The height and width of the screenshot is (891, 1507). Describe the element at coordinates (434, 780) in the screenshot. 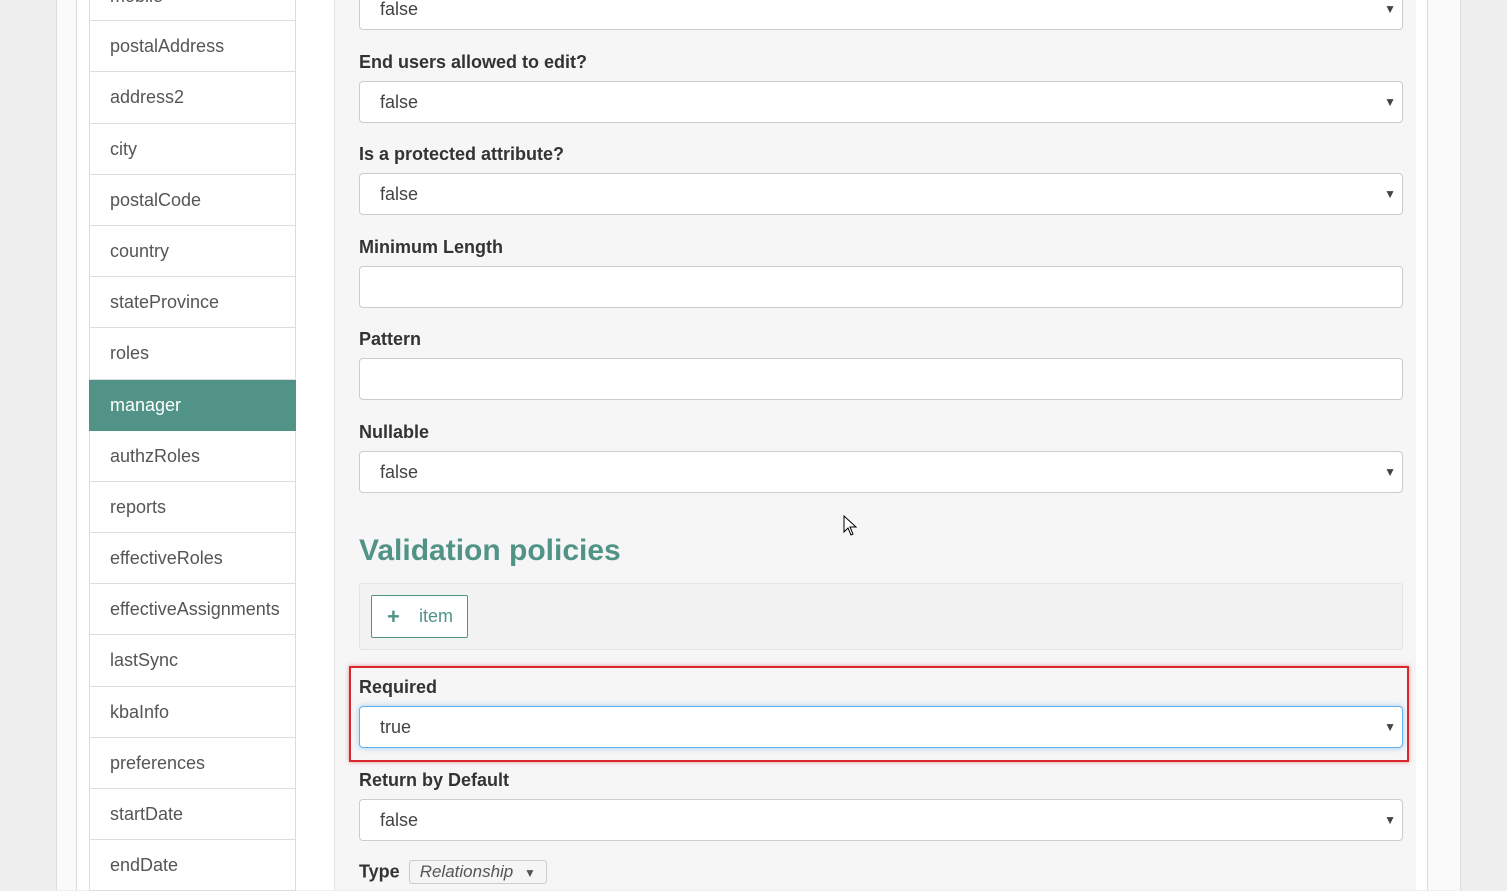

I see `return-by-default-label: Return by Default` at that location.